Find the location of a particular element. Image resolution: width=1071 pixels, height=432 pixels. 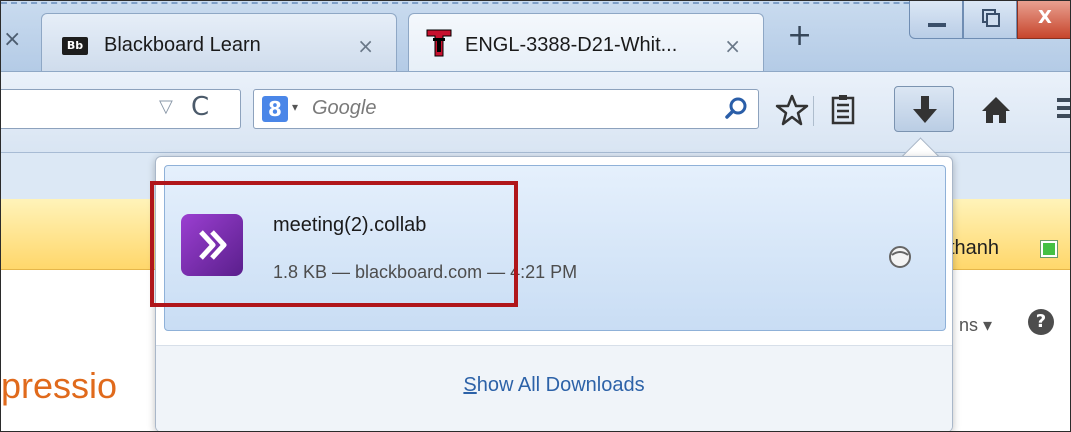

help-icon: ? is located at coordinates (1041, 322).